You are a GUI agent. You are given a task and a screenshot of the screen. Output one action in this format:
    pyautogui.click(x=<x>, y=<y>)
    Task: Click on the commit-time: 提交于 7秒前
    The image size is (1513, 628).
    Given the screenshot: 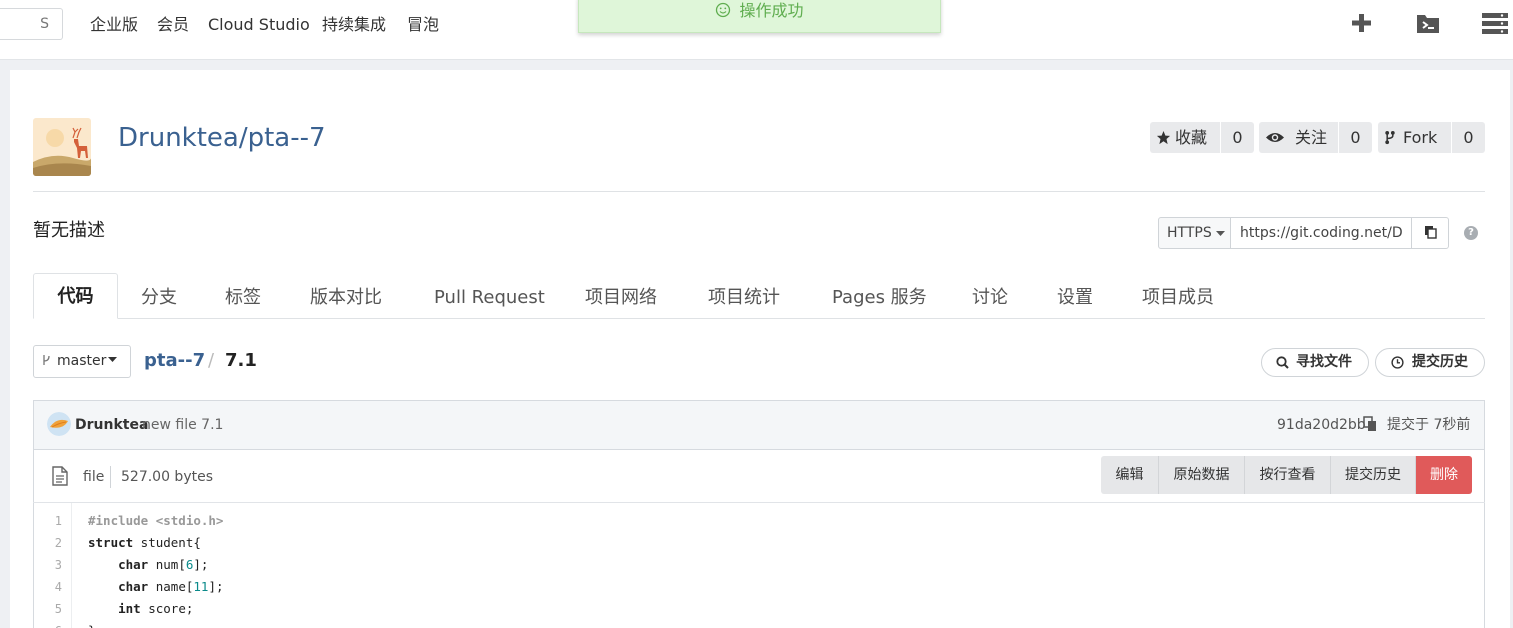 What is the action you would take?
    pyautogui.click(x=1429, y=425)
    